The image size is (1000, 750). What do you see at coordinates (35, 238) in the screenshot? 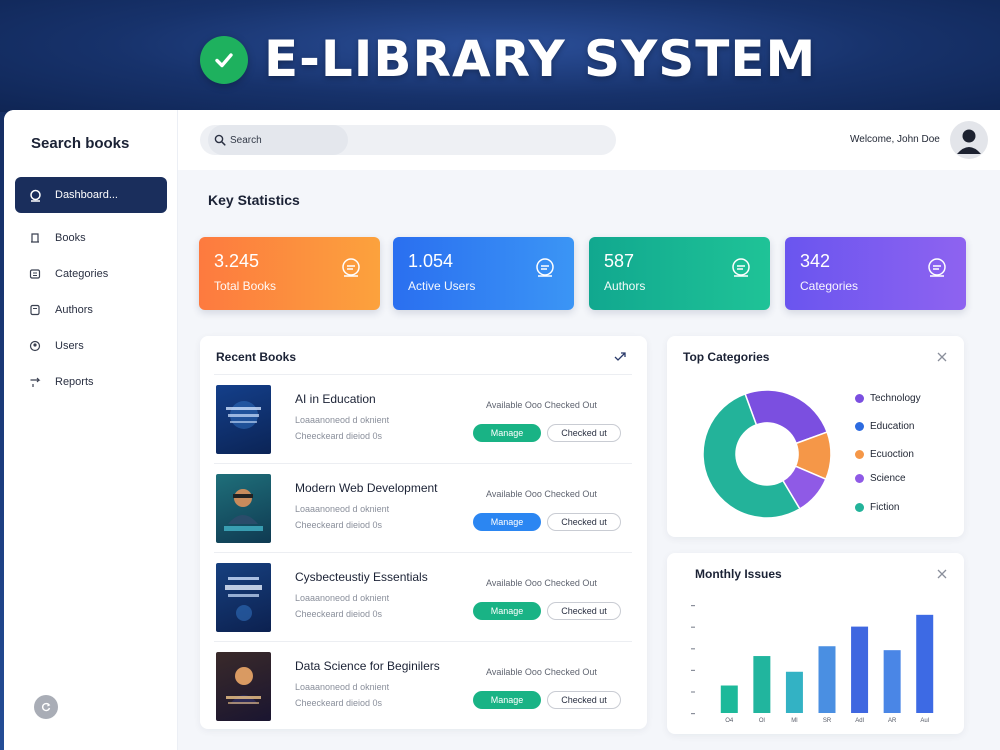
I see `book-icon` at bounding box center [35, 238].